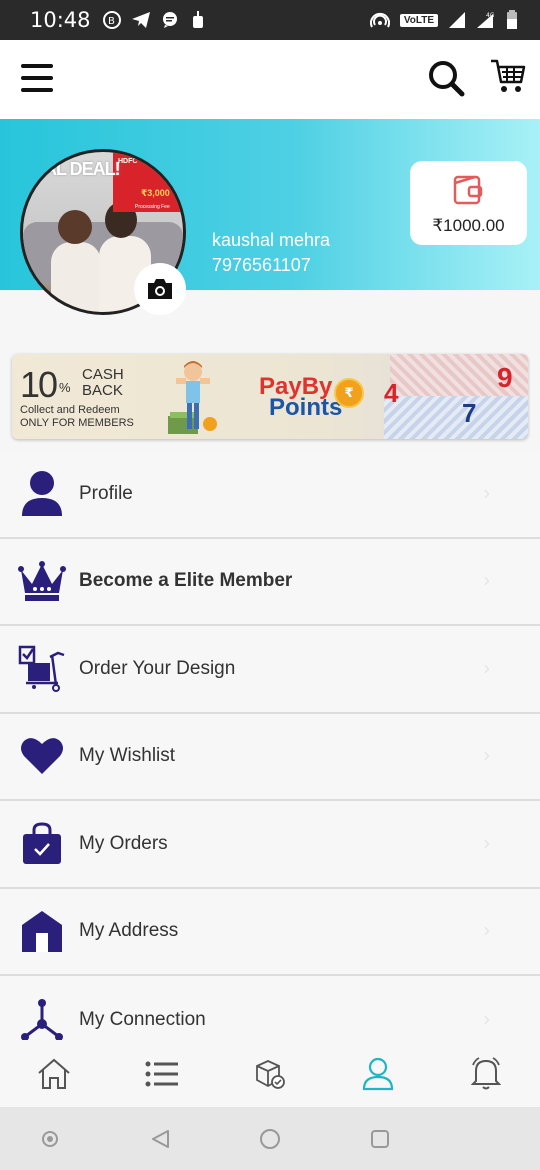  I want to click on heart-icon, so click(42, 756).